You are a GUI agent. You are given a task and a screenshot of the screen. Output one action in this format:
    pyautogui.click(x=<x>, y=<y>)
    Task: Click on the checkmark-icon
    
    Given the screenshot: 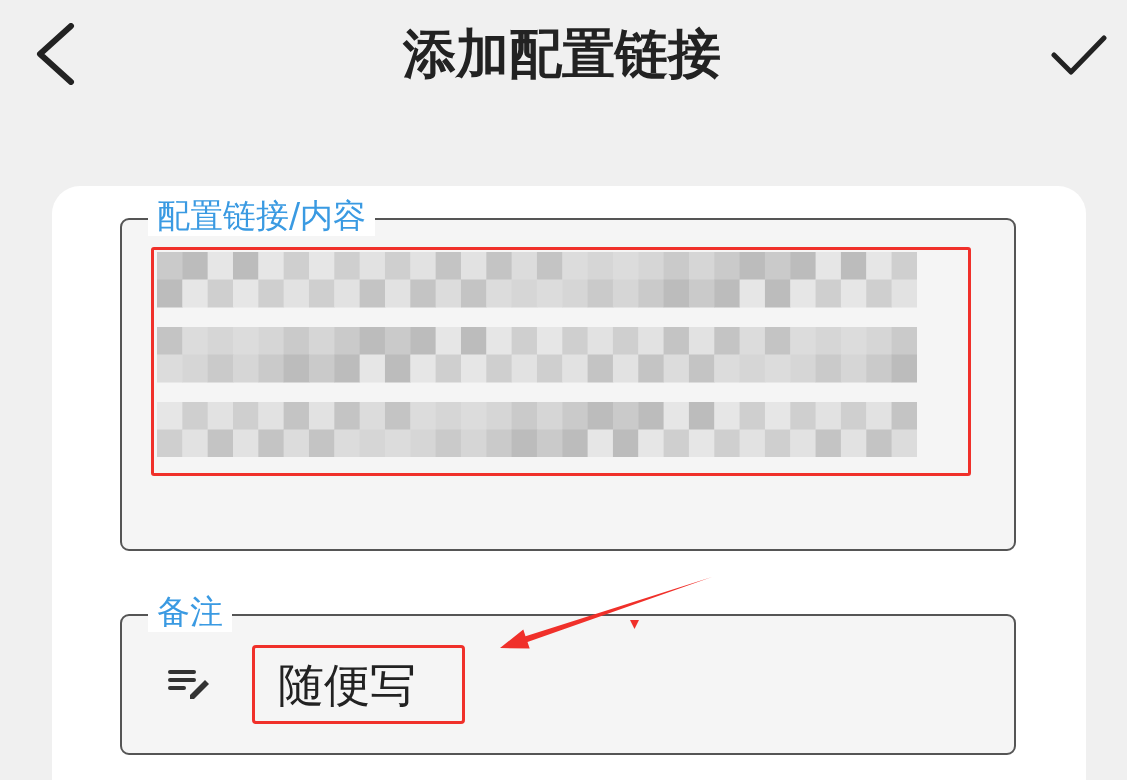 What is the action you would take?
    pyautogui.click(x=1079, y=55)
    